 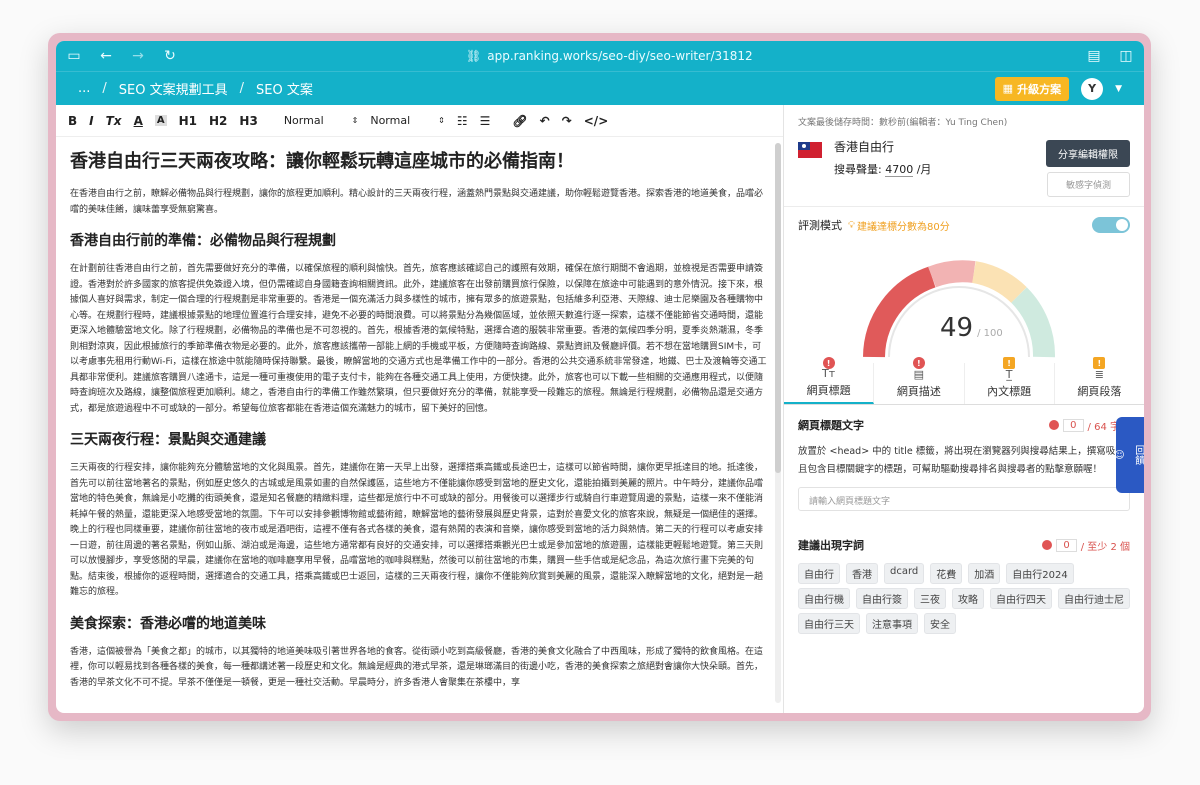 What do you see at coordinates (106, 56) in the screenshot?
I see `back-icon: ←` at bounding box center [106, 56].